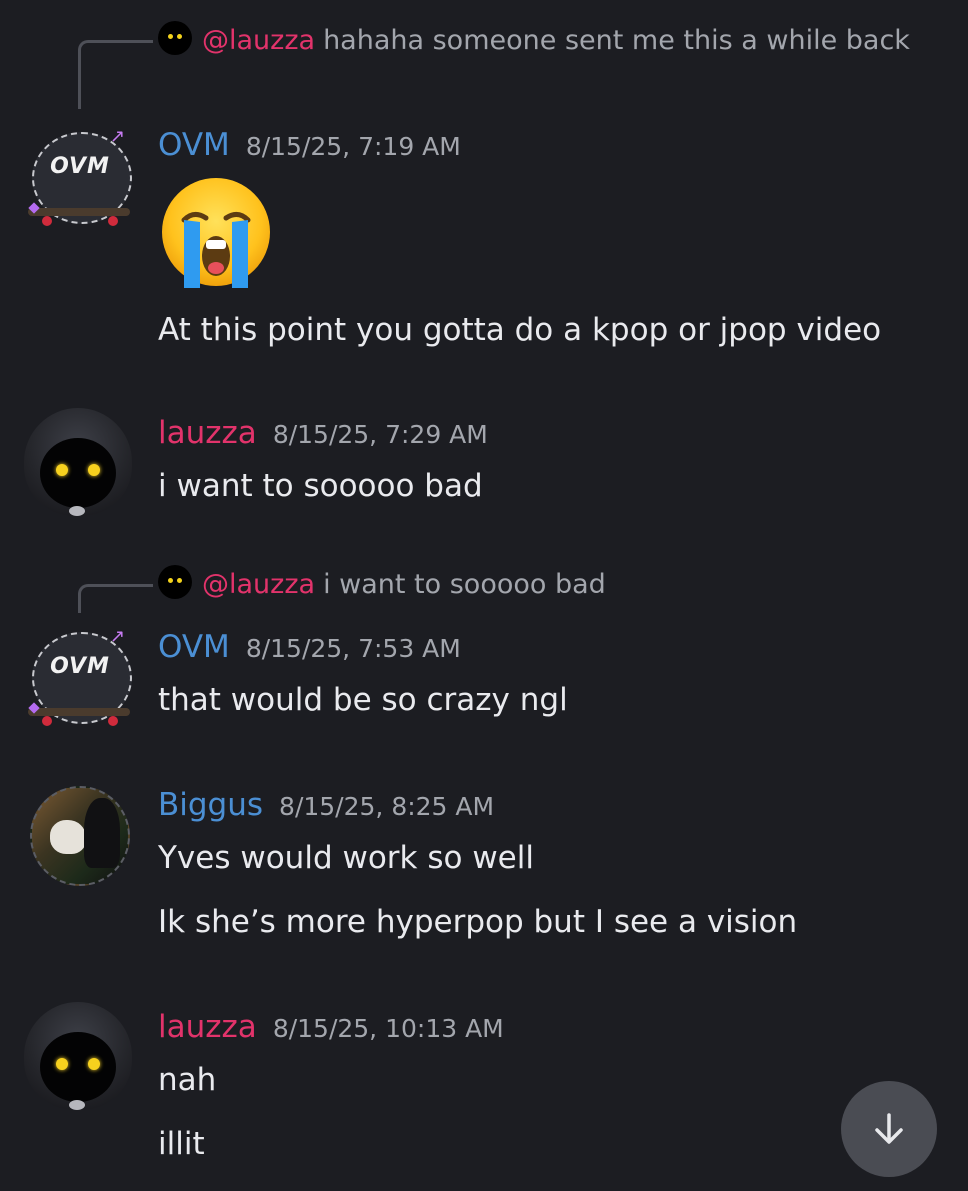 This screenshot has height=1191, width=968. I want to click on timestamp: 8/15/25, 8:25 AM, so click(387, 806).